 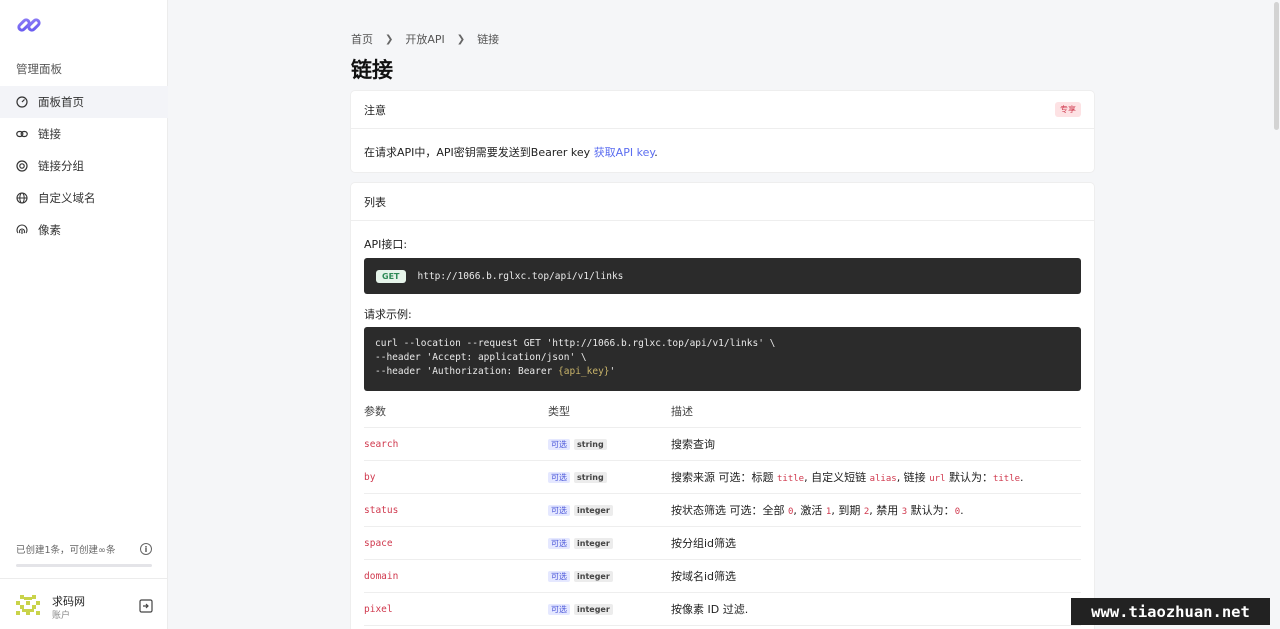 What do you see at coordinates (49, 230) in the screenshot?
I see `sidebar-item-label: 像素` at bounding box center [49, 230].